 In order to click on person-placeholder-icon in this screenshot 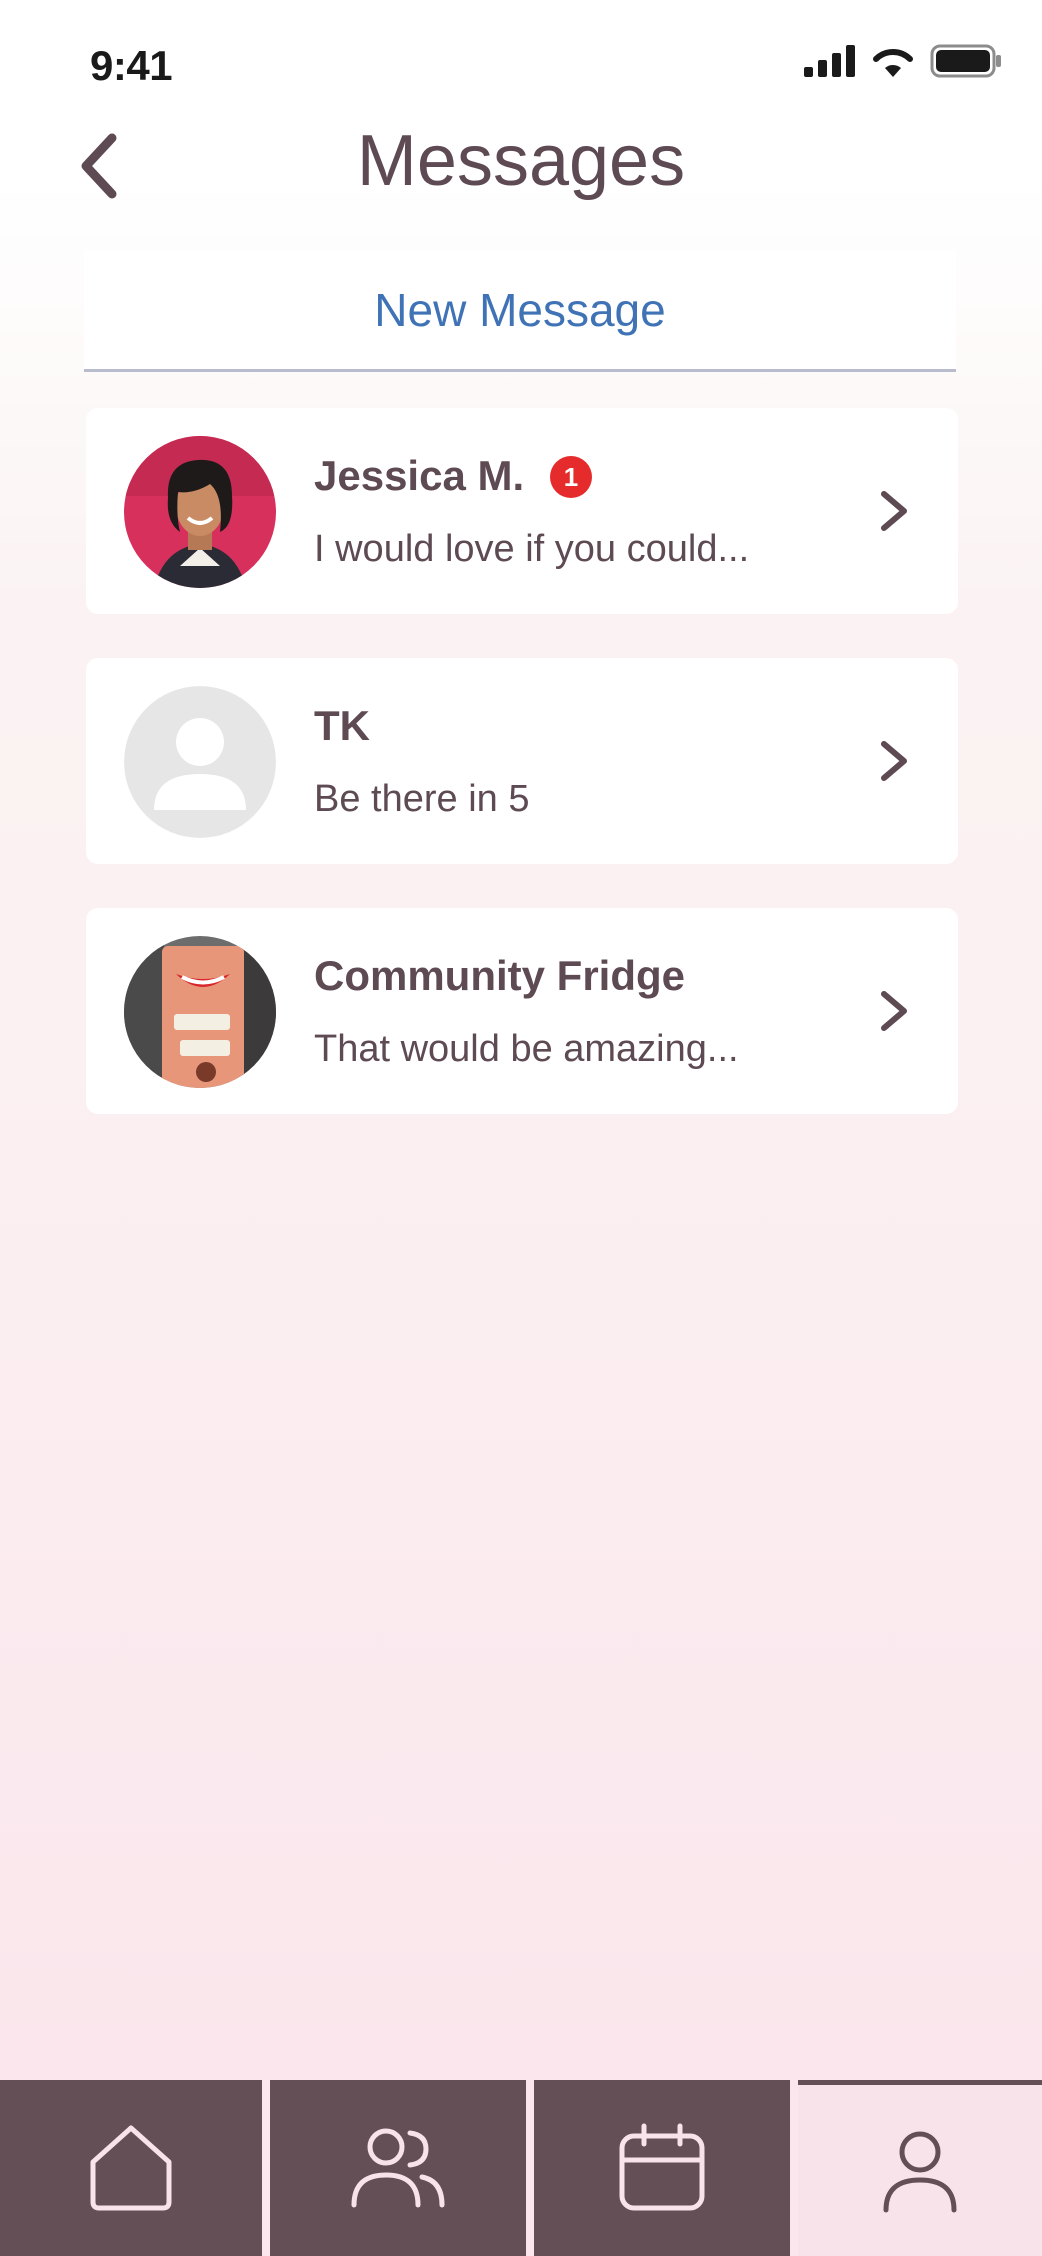, I will do `click(200, 762)`.